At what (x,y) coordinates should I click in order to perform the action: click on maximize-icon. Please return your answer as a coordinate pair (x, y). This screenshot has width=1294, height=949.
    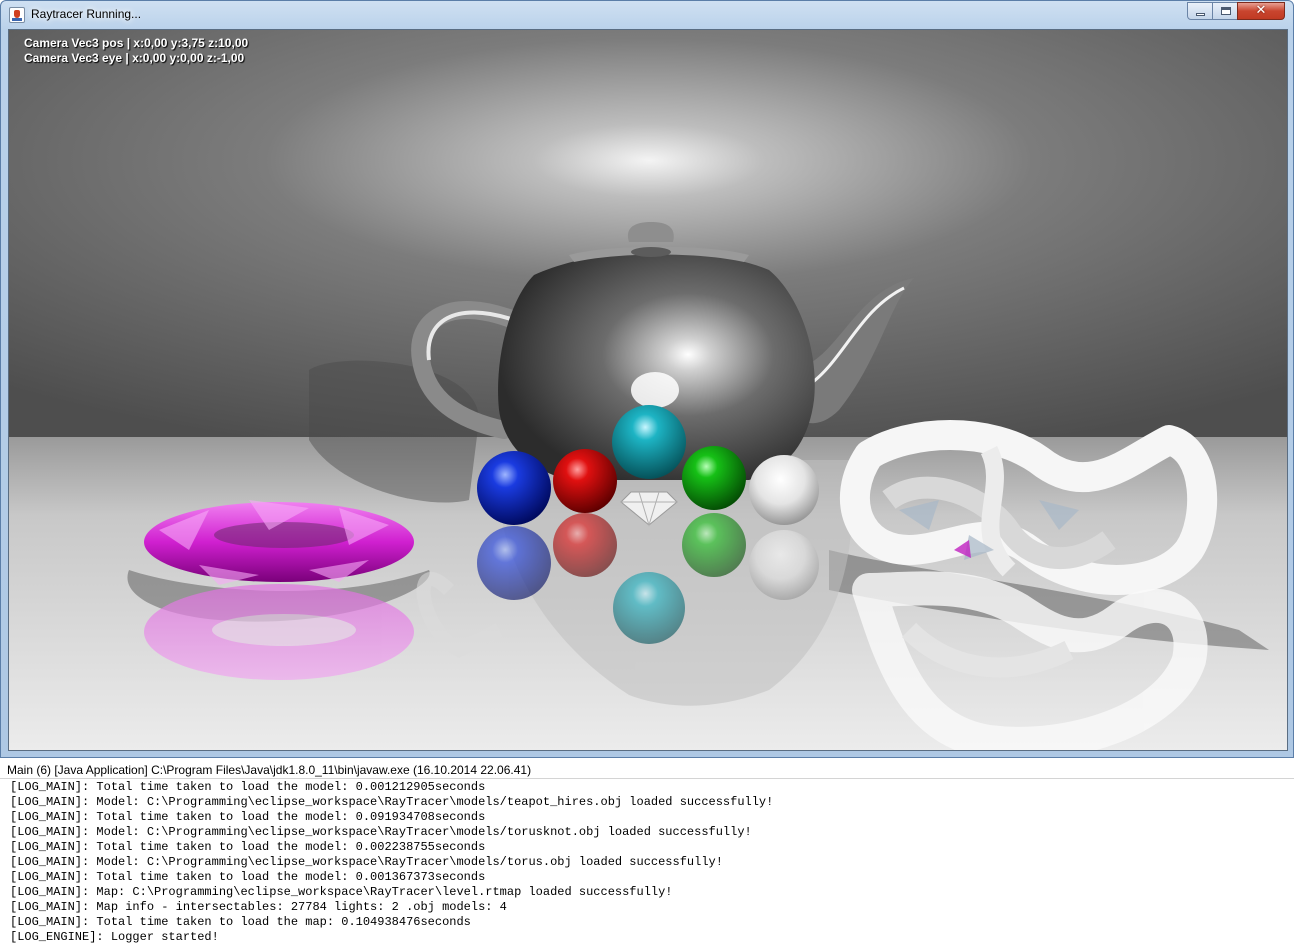
    Looking at the image, I should click on (1226, 11).